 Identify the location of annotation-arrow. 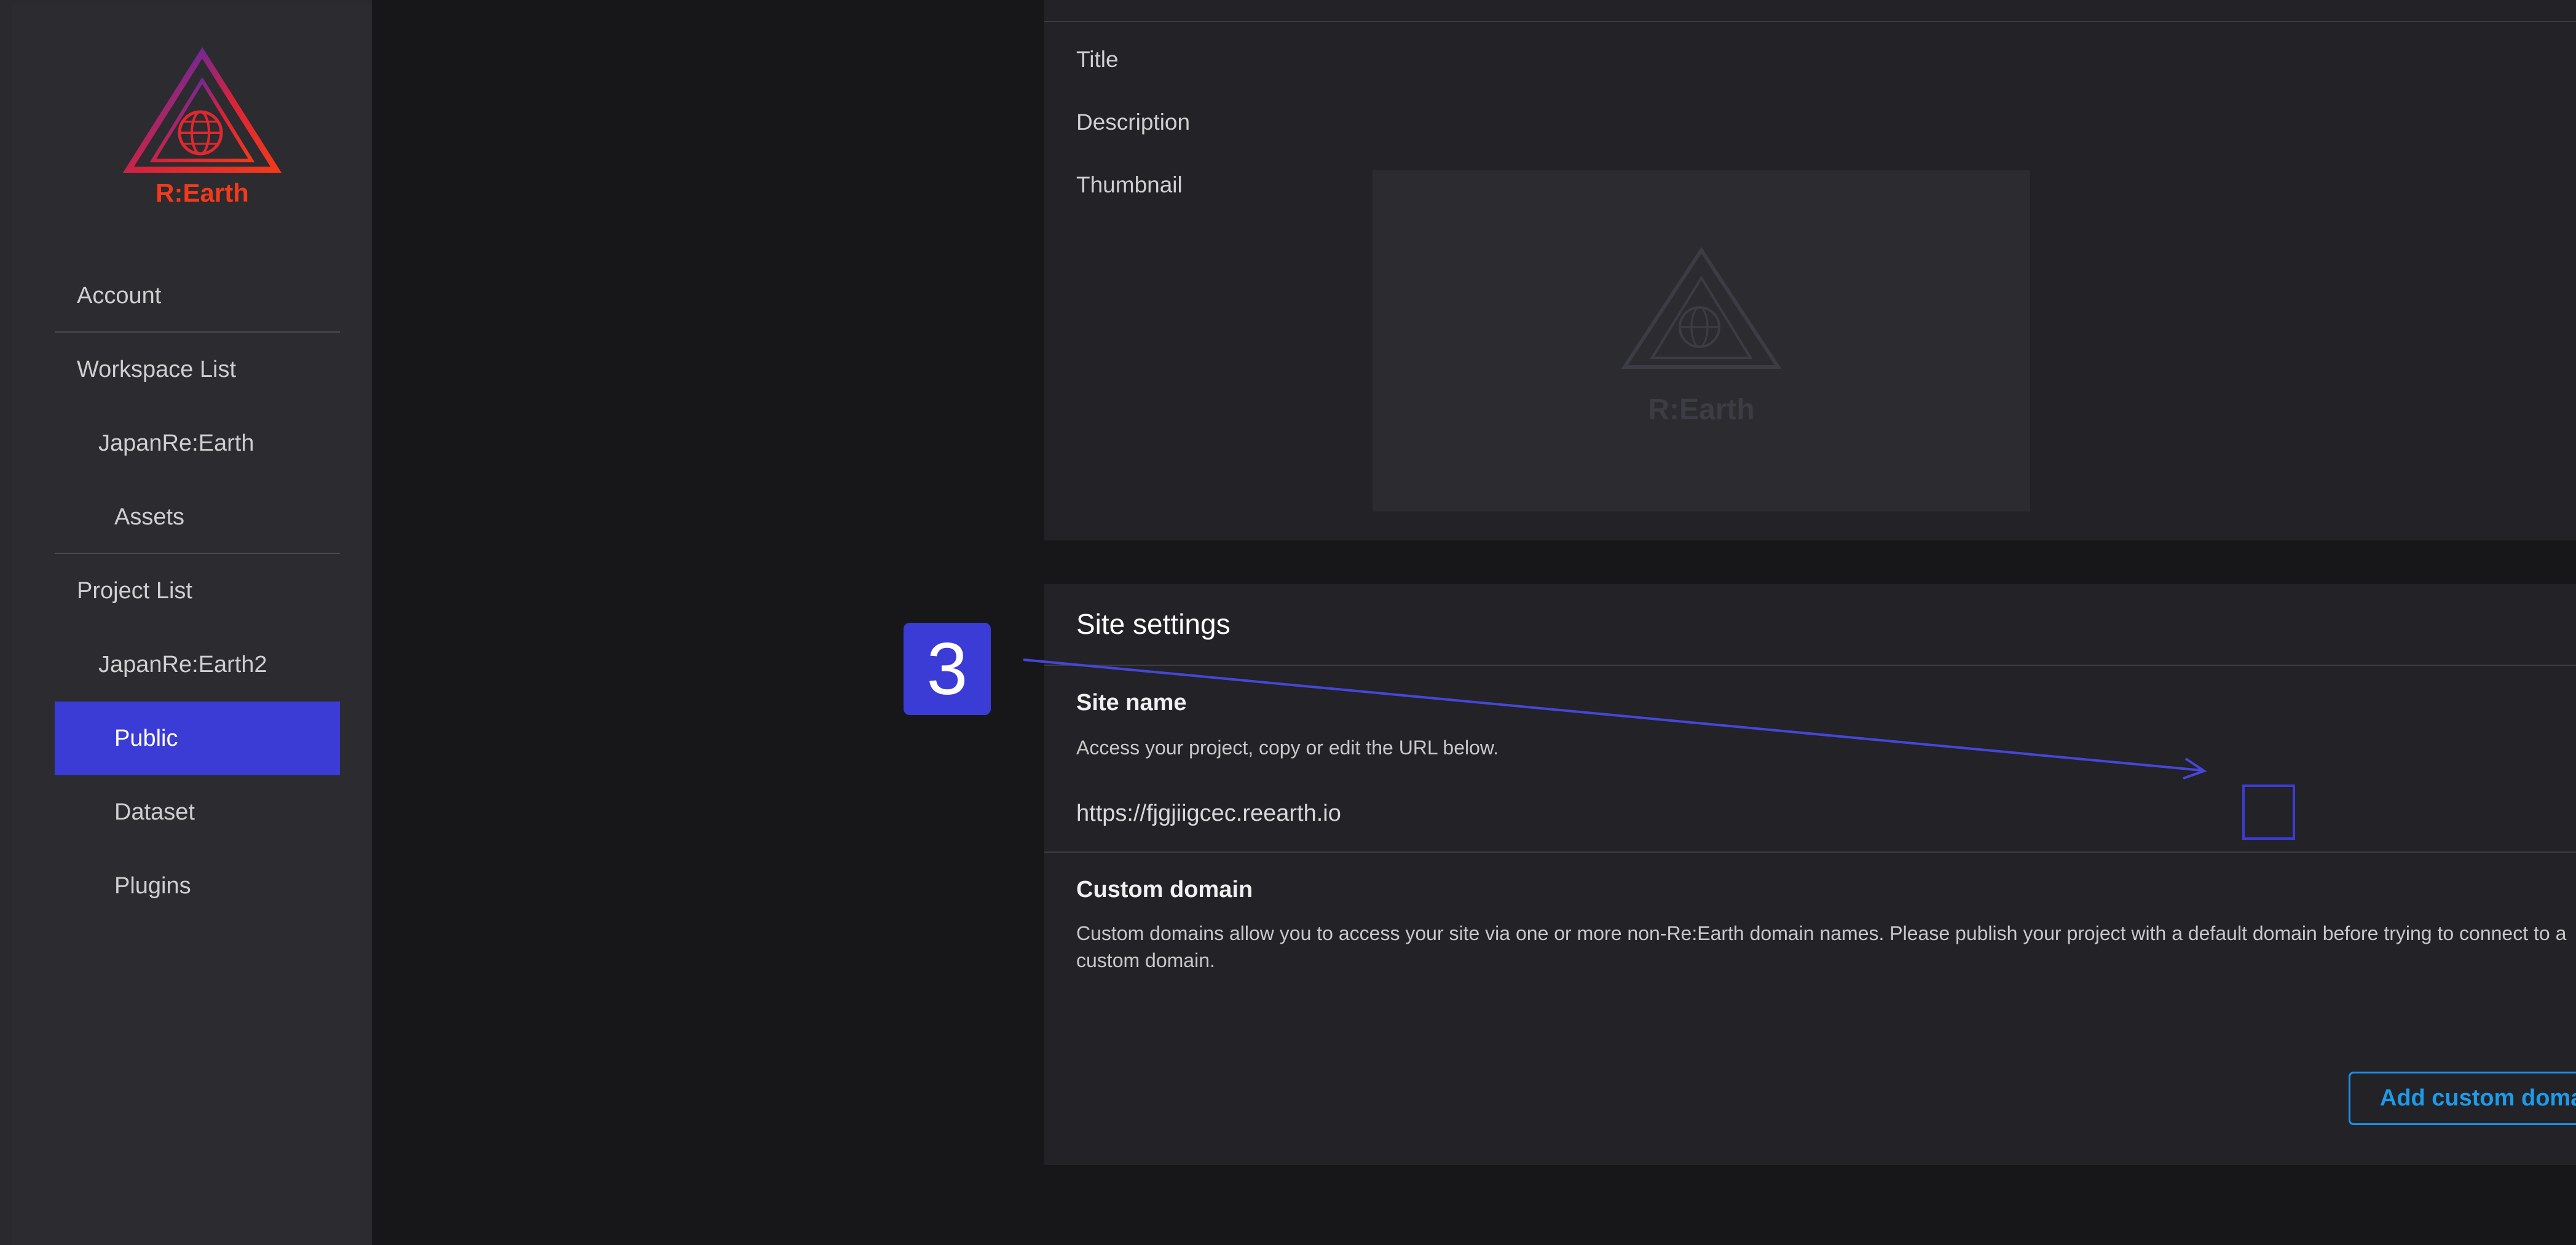
(1613, 715).